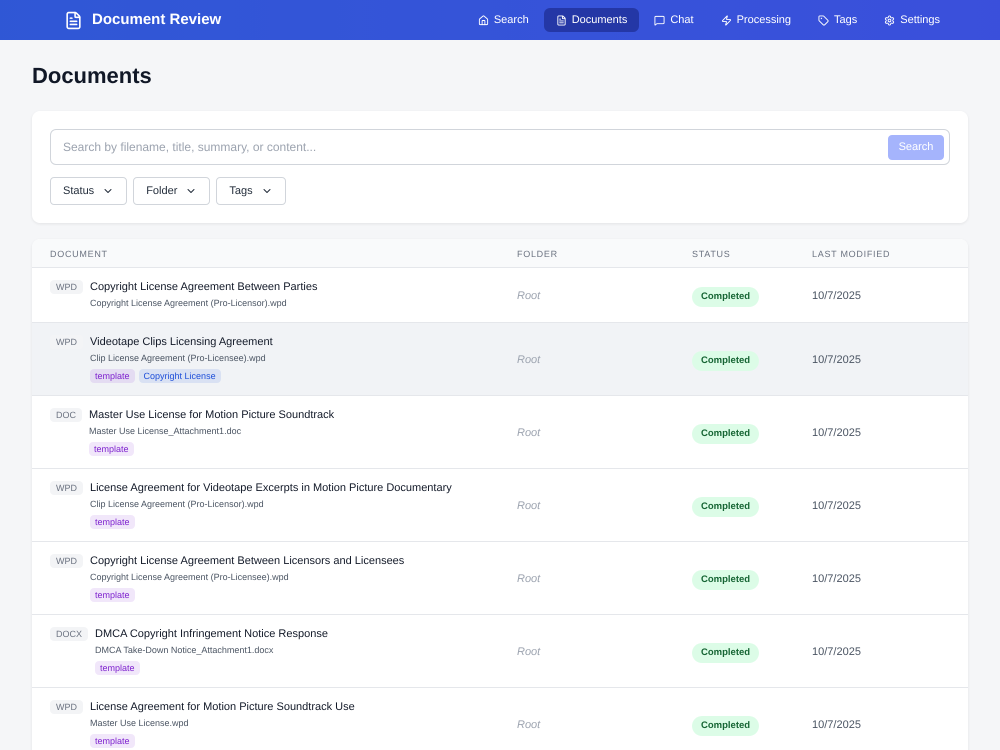 This screenshot has width=1000, height=750. Describe the element at coordinates (503, 20) in the screenshot. I see `nav-tab: Search` at that location.